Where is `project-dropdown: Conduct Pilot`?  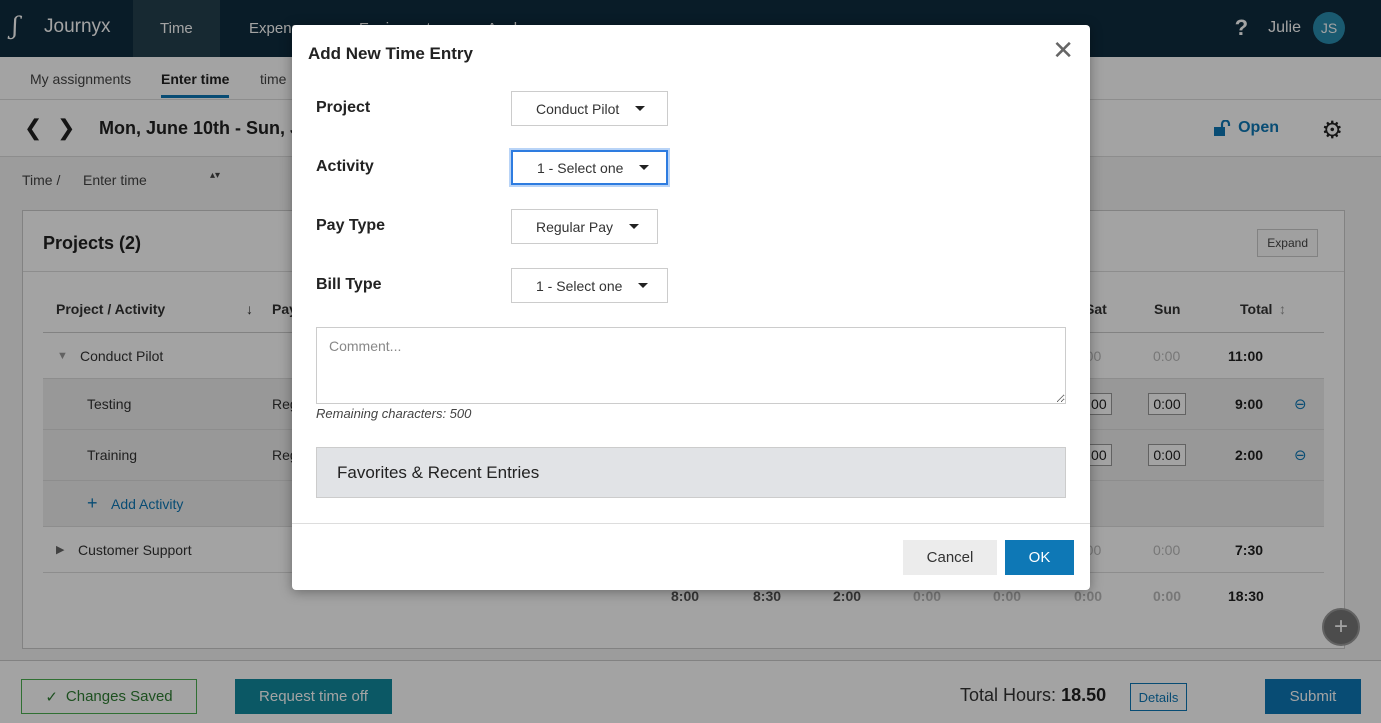 project-dropdown: Conduct Pilot is located at coordinates (589, 108).